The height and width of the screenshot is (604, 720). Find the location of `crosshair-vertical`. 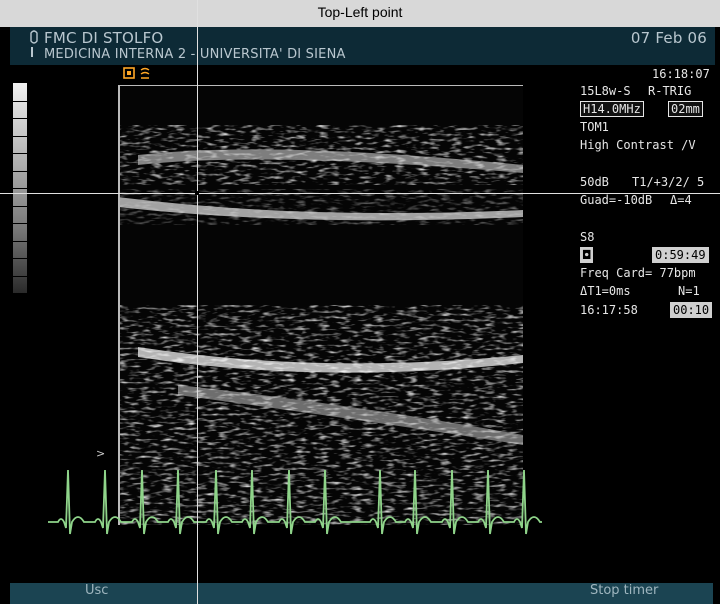

crosshair-vertical is located at coordinates (197, 302).